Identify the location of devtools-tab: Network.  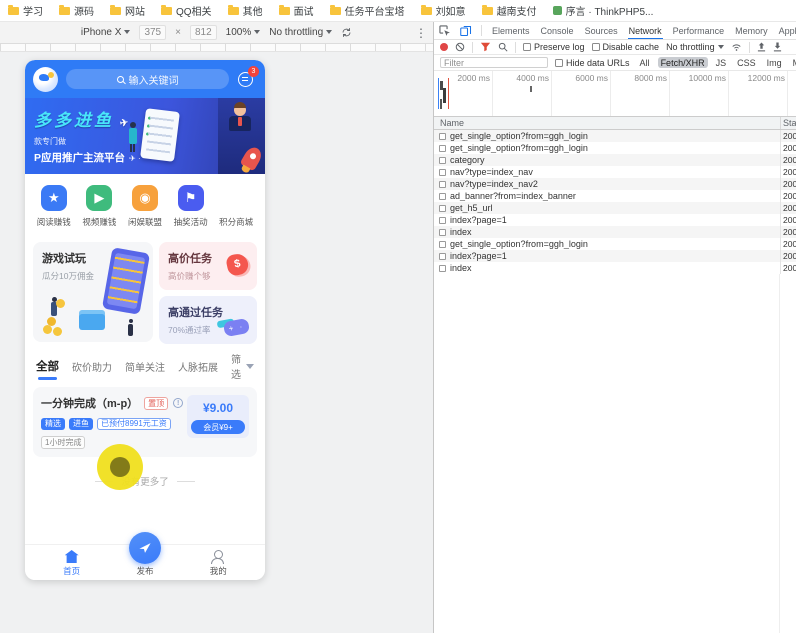
(645, 30).